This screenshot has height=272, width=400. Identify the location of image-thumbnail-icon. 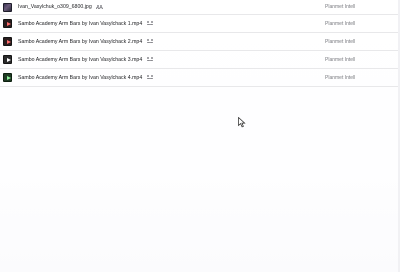
(7, 7).